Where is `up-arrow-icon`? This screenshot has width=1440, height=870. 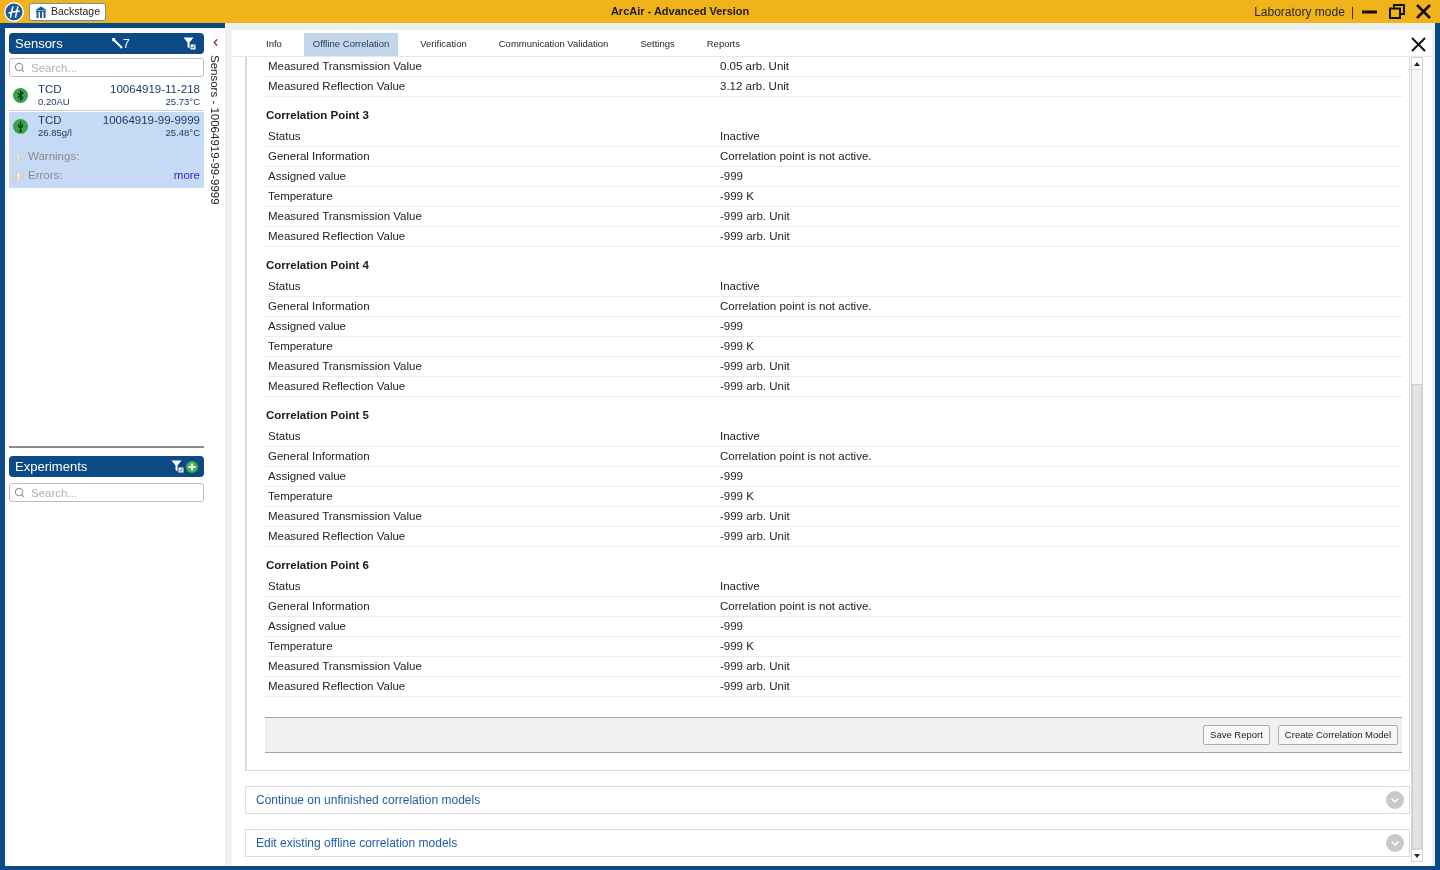
up-arrow-icon is located at coordinates (1417, 63).